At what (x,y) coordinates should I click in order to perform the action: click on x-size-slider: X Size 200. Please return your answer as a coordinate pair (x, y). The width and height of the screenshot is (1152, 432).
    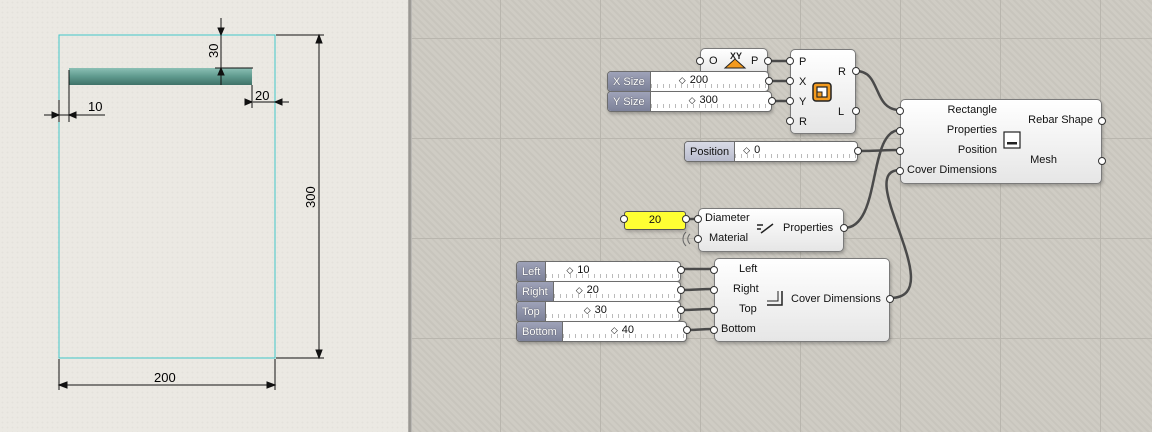
    Looking at the image, I should click on (688, 81).